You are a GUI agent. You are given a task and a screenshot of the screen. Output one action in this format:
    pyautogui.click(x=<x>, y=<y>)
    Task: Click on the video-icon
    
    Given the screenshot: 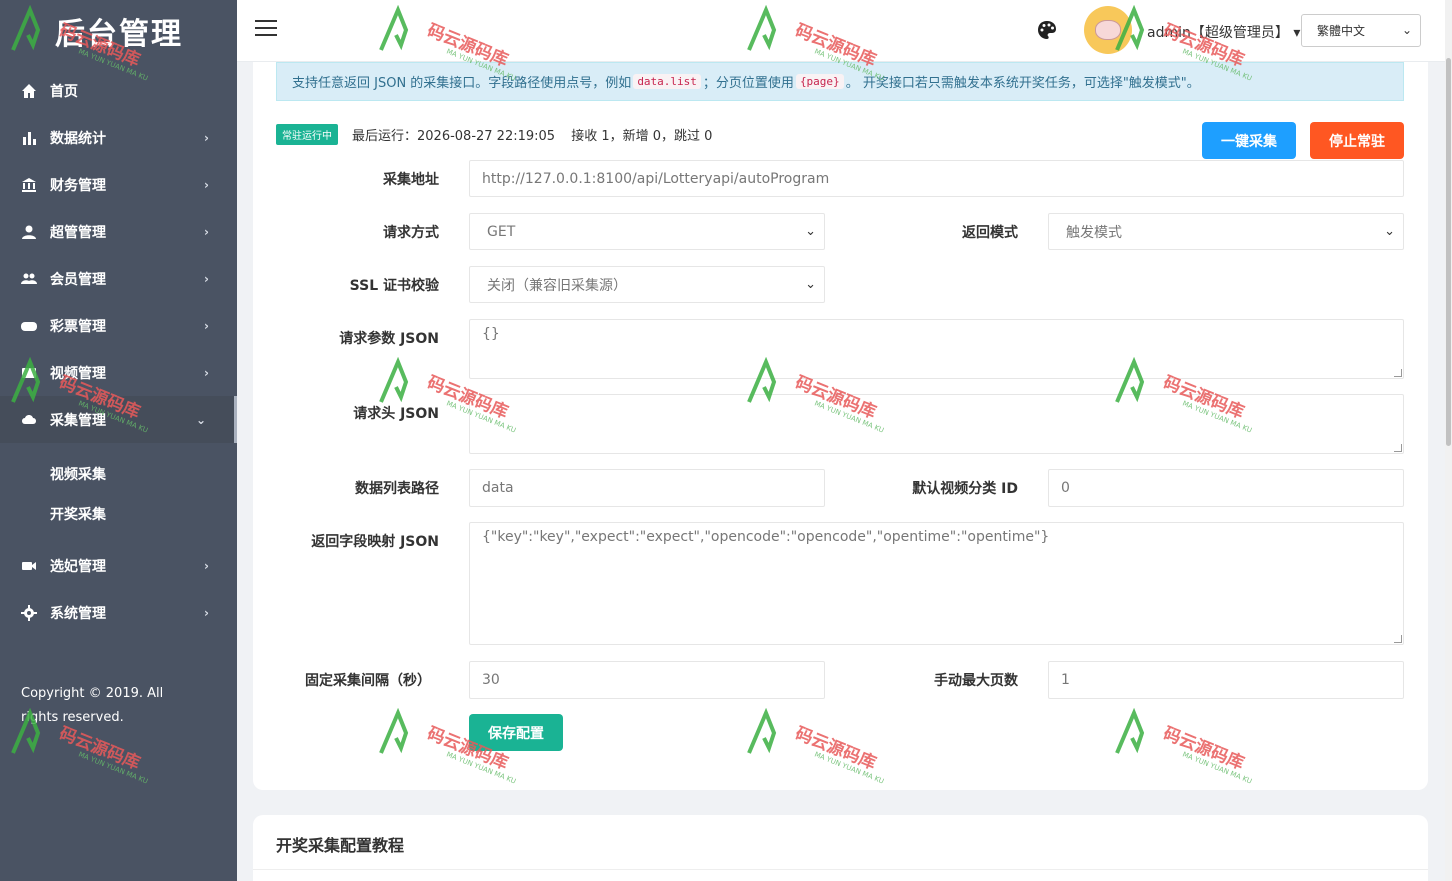 What is the action you would take?
    pyautogui.click(x=29, y=373)
    